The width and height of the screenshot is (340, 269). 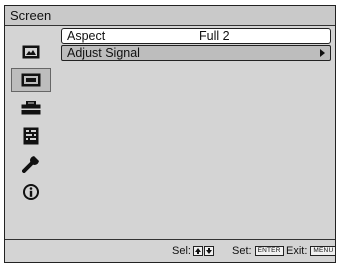 What do you see at coordinates (242, 251) in the screenshot?
I see `set-label: Set:` at bounding box center [242, 251].